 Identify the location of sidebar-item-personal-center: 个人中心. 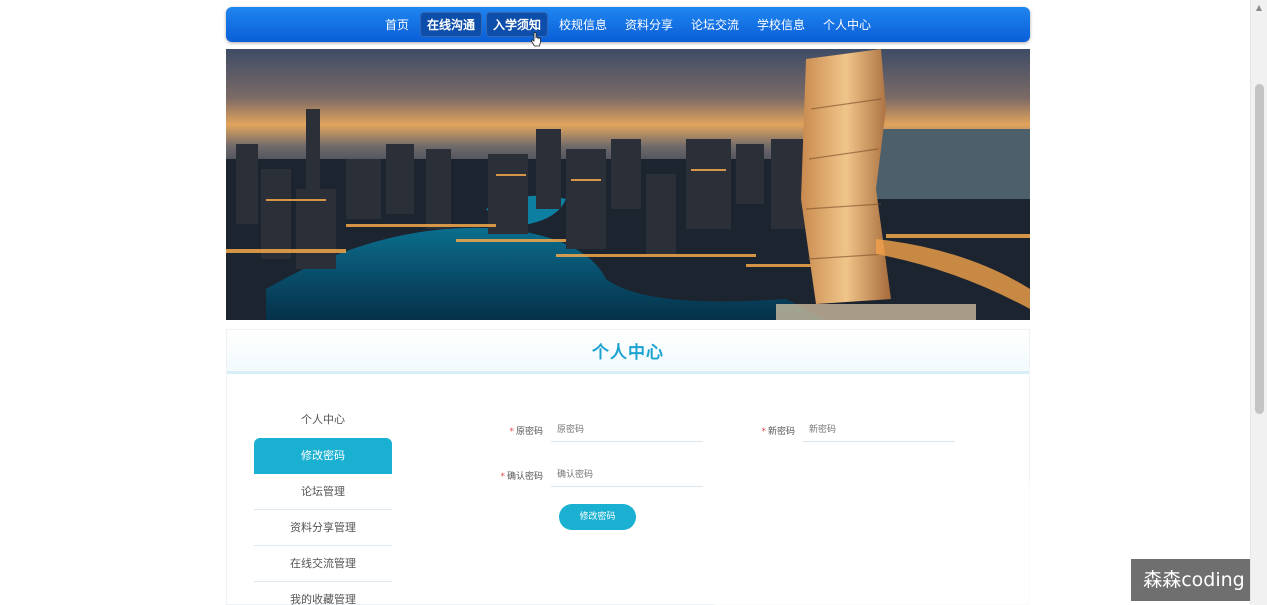
(323, 420).